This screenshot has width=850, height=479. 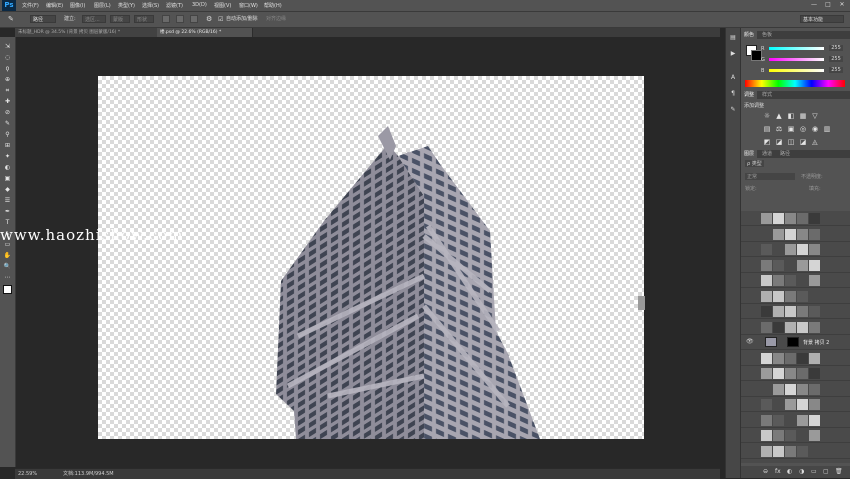 I want to click on menu-type: 类型(Y), so click(x=126, y=5).